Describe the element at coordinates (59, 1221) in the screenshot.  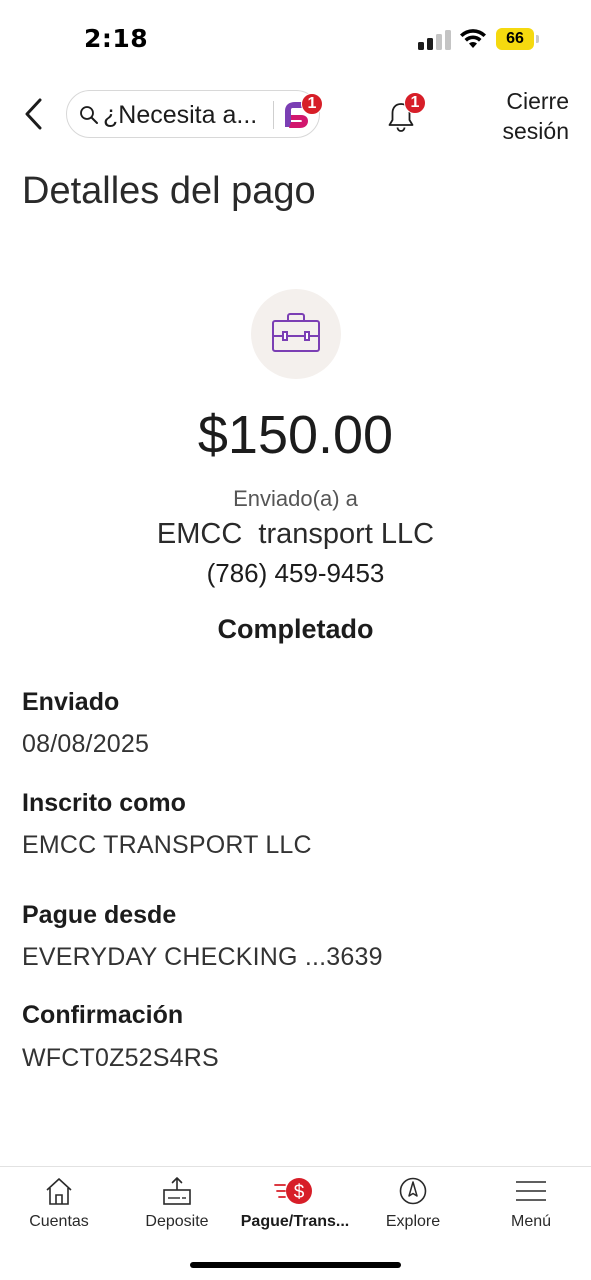
I see `nav-label-accounts: Cuentas` at that location.